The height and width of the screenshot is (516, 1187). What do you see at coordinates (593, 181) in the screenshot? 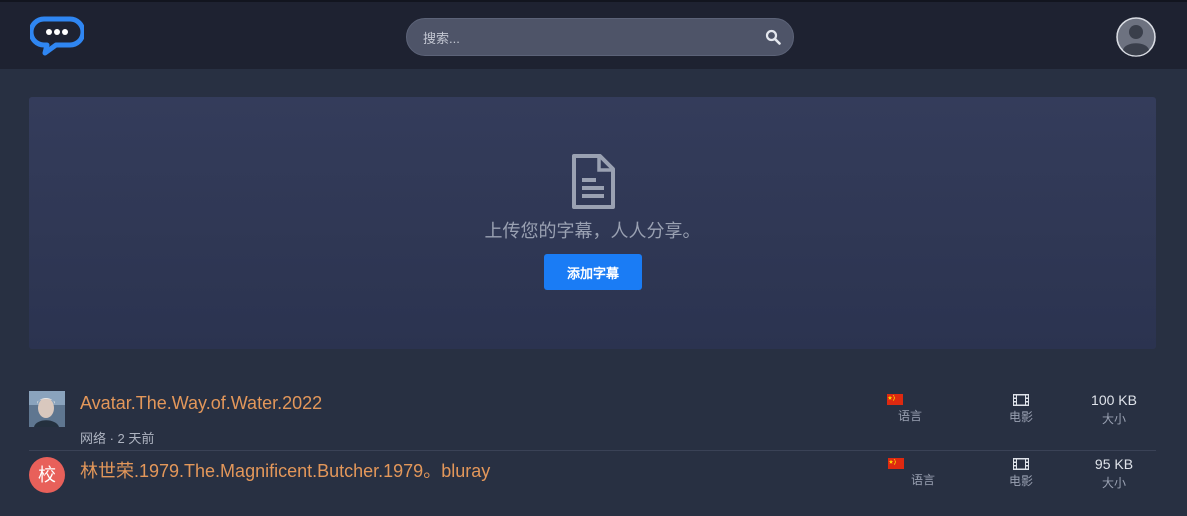
I see `document-icon` at bounding box center [593, 181].